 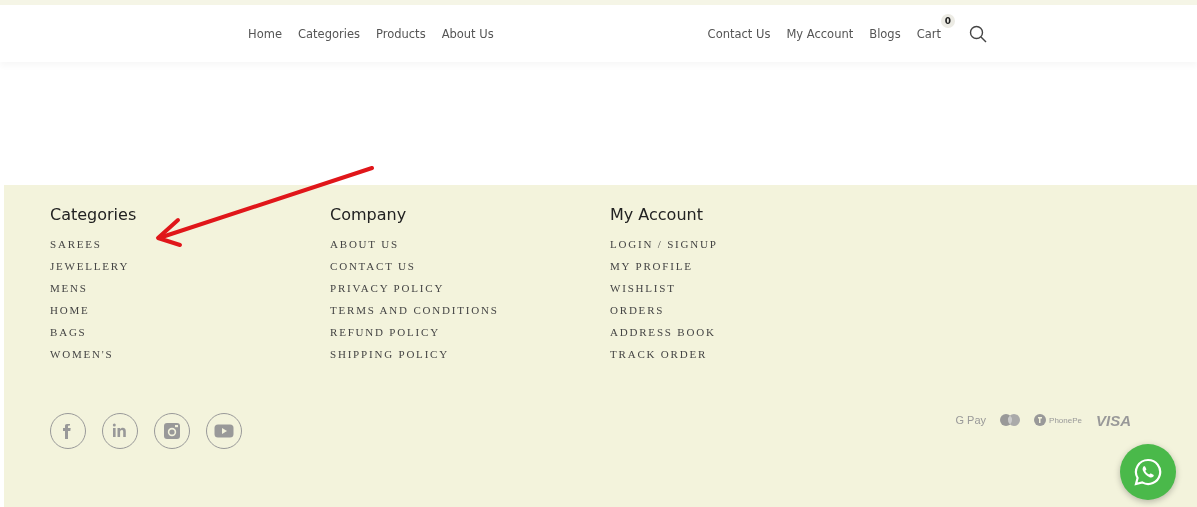 I want to click on column-heading: My Account, so click(x=657, y=214).